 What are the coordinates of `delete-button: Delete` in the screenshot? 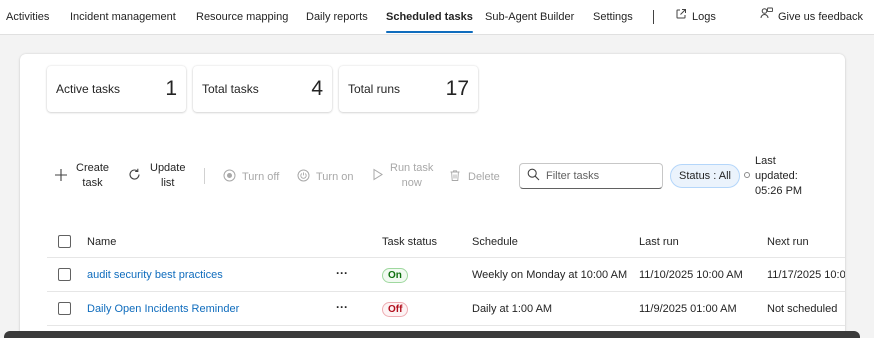 It's located at (474, 177).